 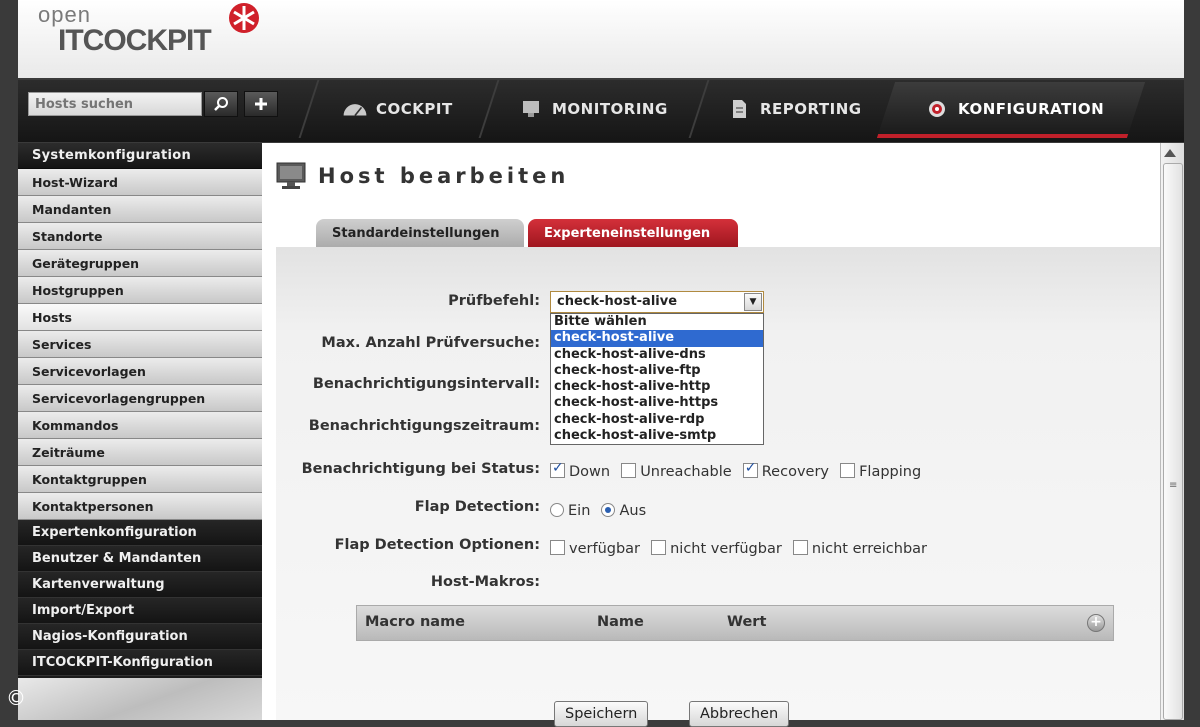 I want to click on host-macros-table-header: Macro name Name Wert +, so click(x=735, y=623).